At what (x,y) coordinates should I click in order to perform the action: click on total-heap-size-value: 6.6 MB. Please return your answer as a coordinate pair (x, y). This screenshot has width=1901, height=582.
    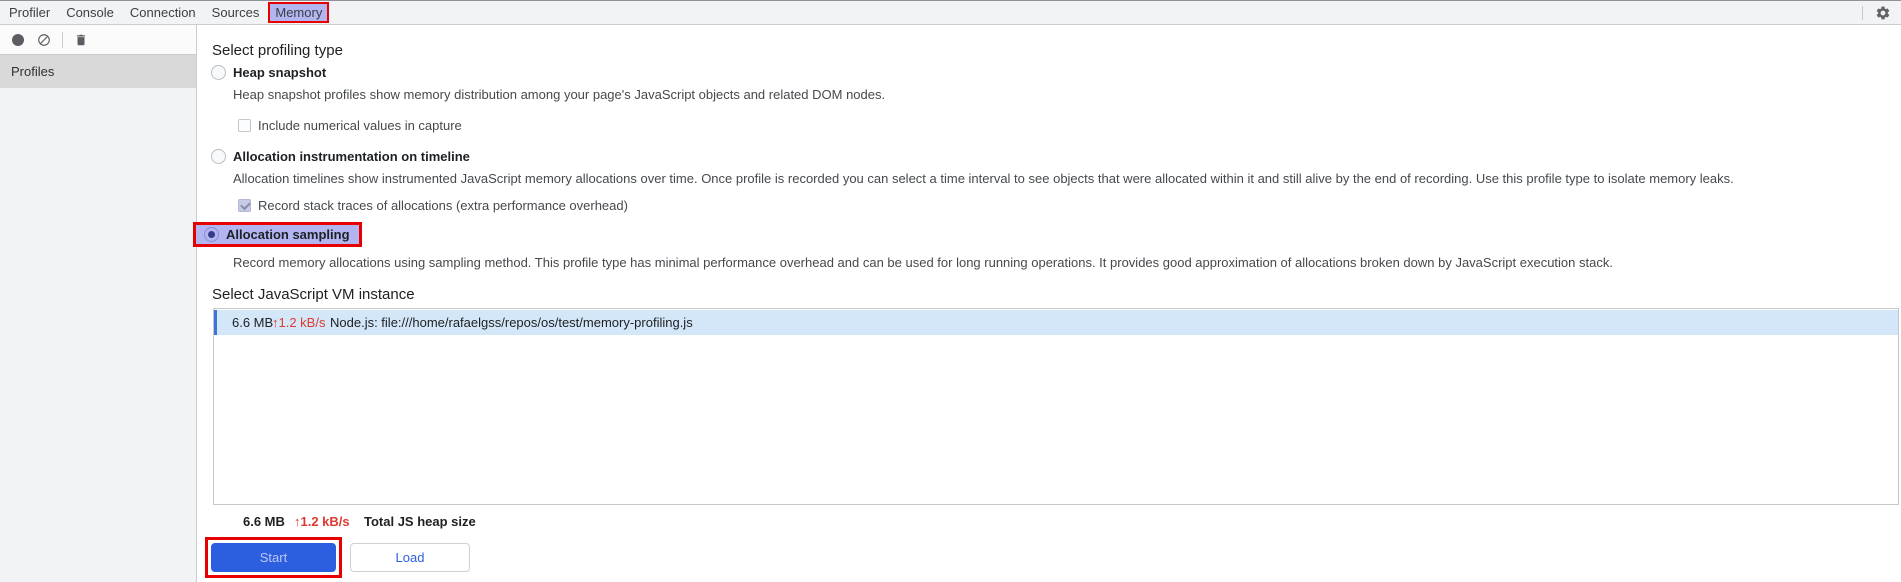
    Looking at the image, I should click on (264, 521).